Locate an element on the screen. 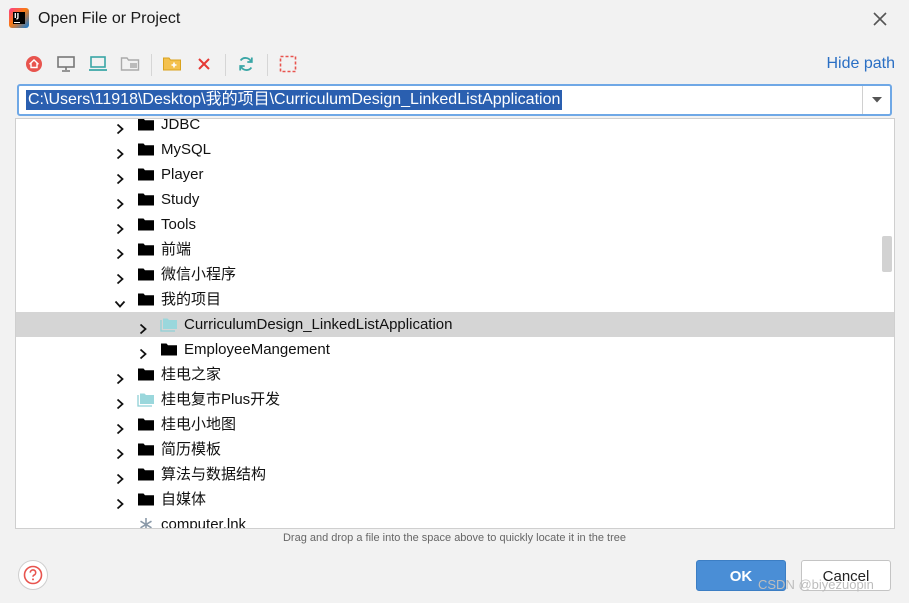  home-button is located at coordinates (34, 64).